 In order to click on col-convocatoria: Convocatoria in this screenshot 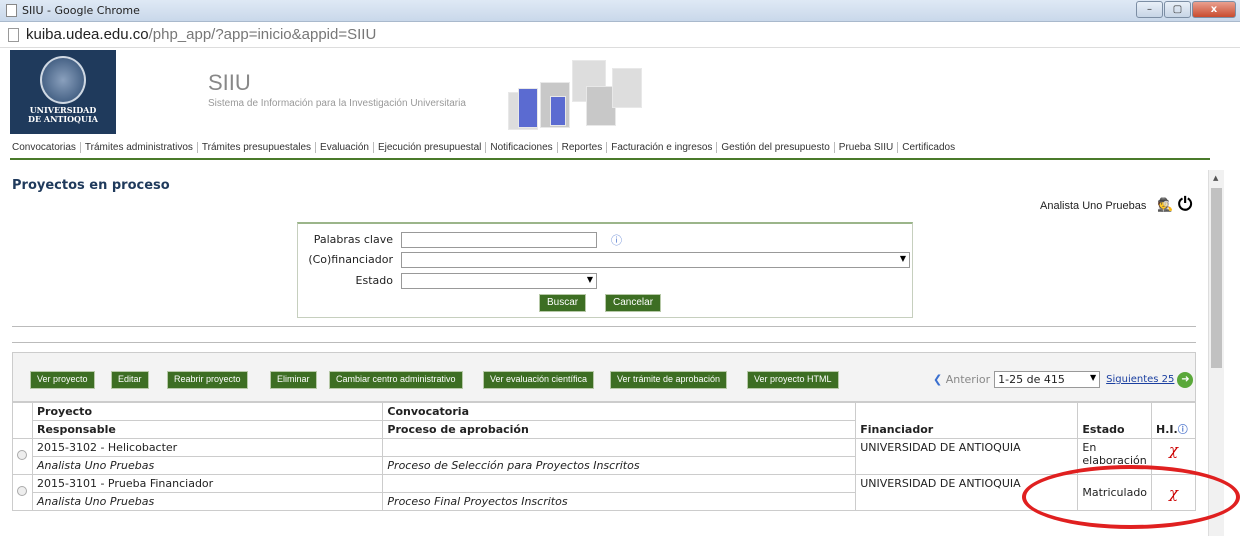, I will do `click(619, 411)`.